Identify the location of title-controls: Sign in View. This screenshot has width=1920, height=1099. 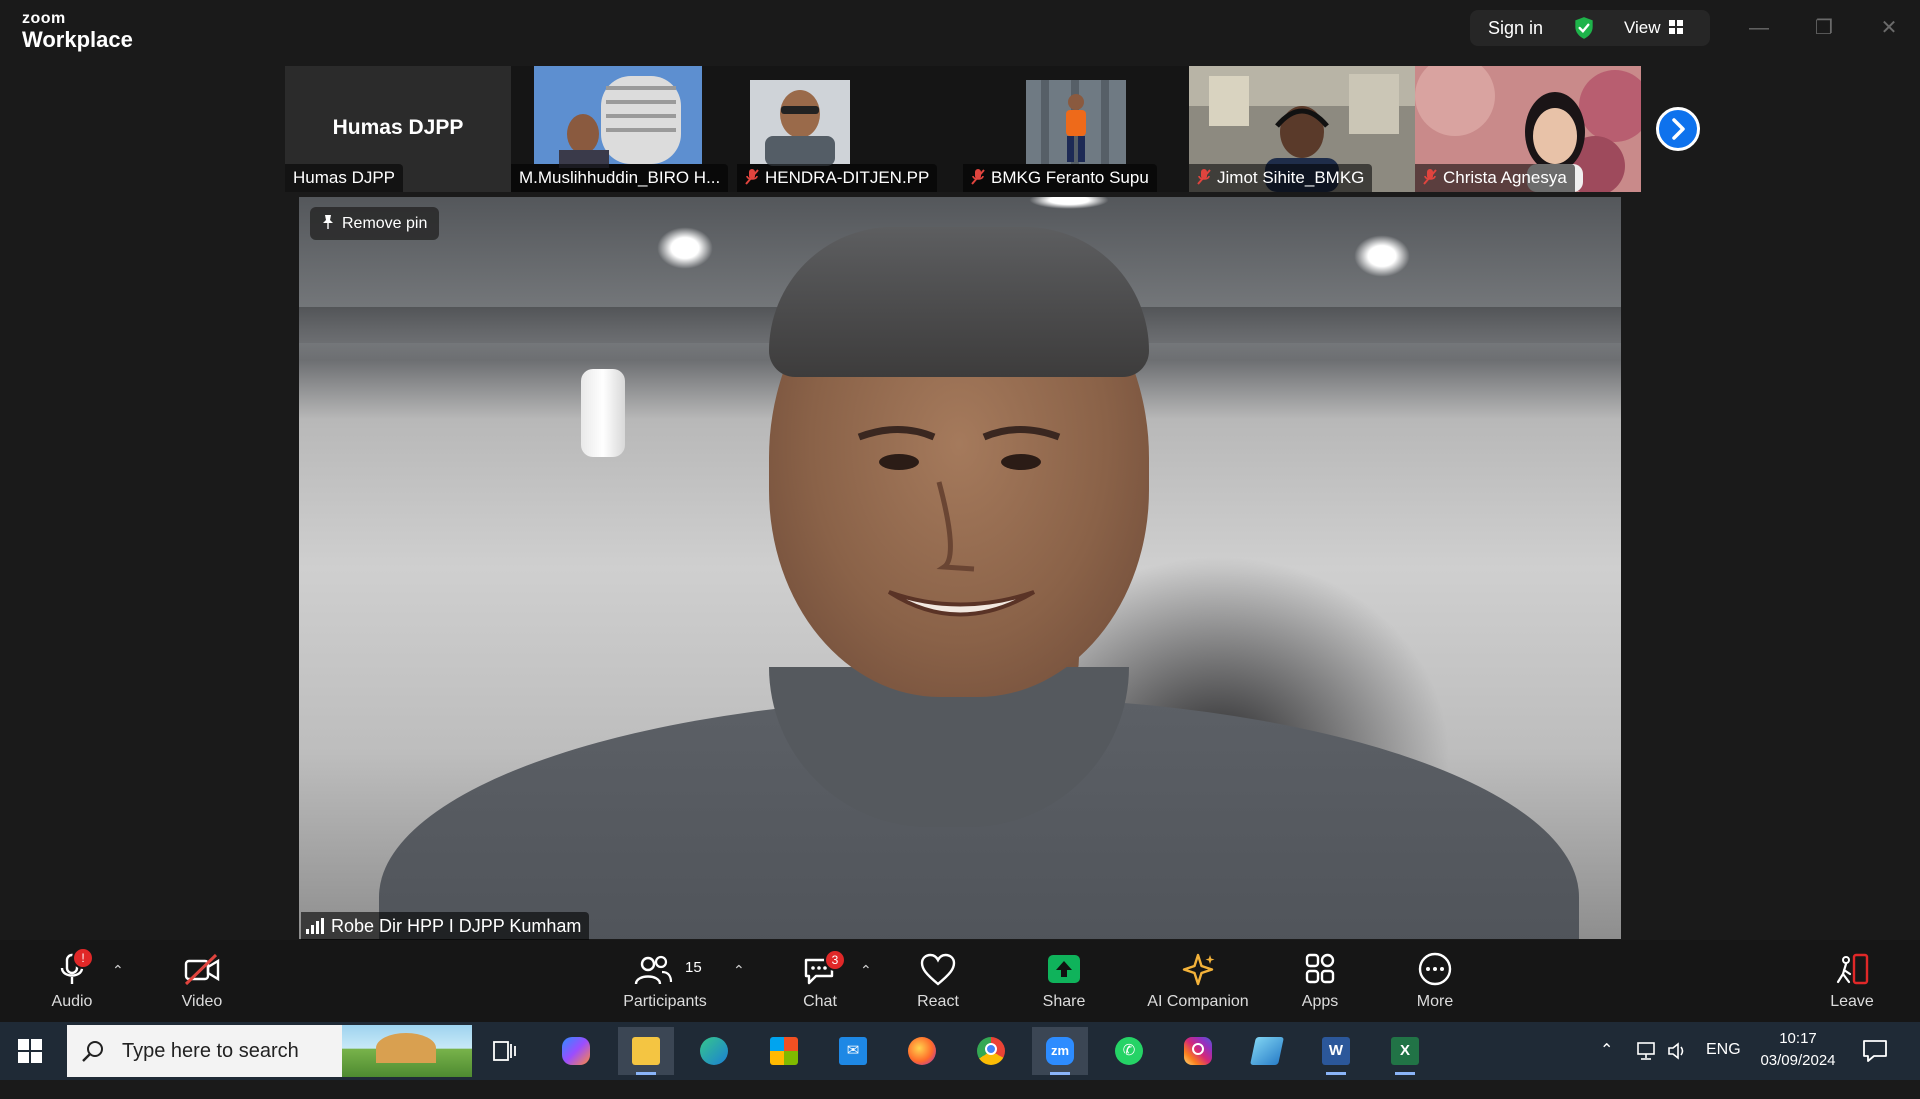
(1590, 28).